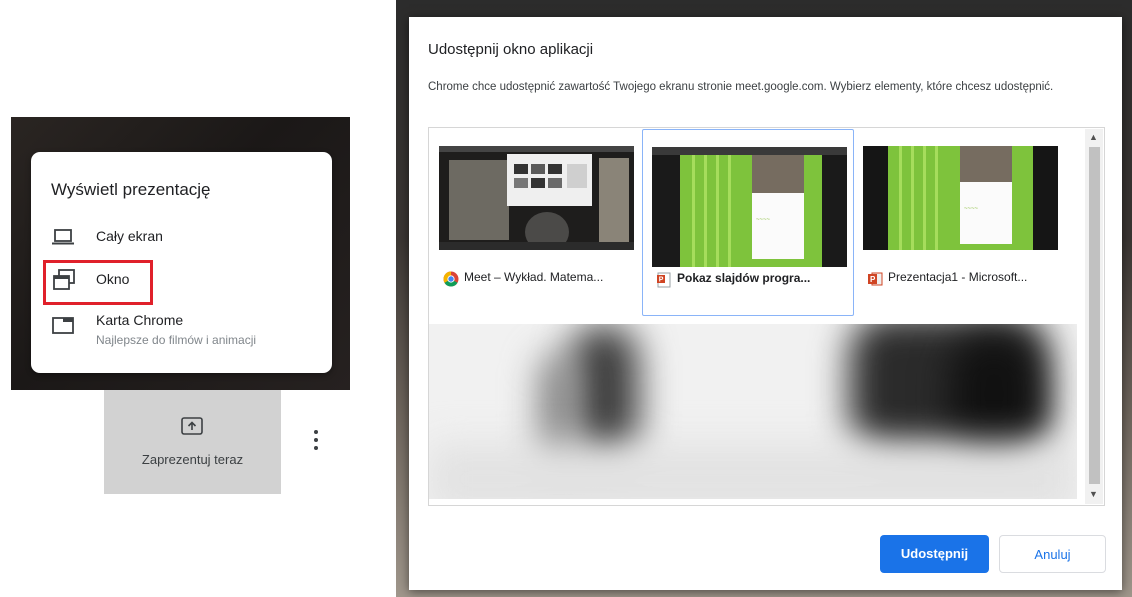 This screenshot has width=1132, height=597. Describe the element at coordinates (1093, 494) in the screenshot. I see `scroll-down-icon: ▼` at that location.